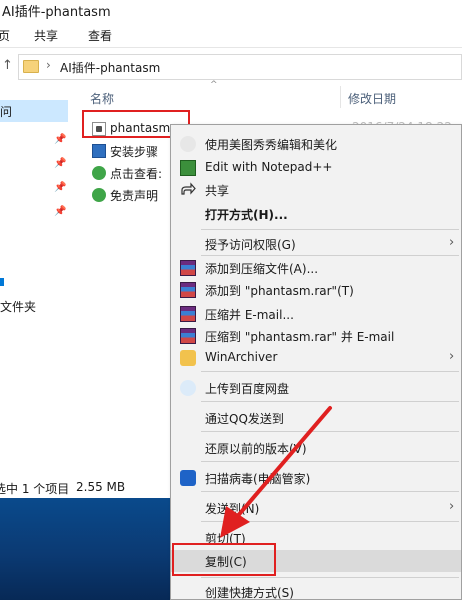 The height and width of the screenshot is (600, 462). Describe the element at coordinates (7, 65) in the screenshot. I see `up-arrow-icon: ↑` at that location.